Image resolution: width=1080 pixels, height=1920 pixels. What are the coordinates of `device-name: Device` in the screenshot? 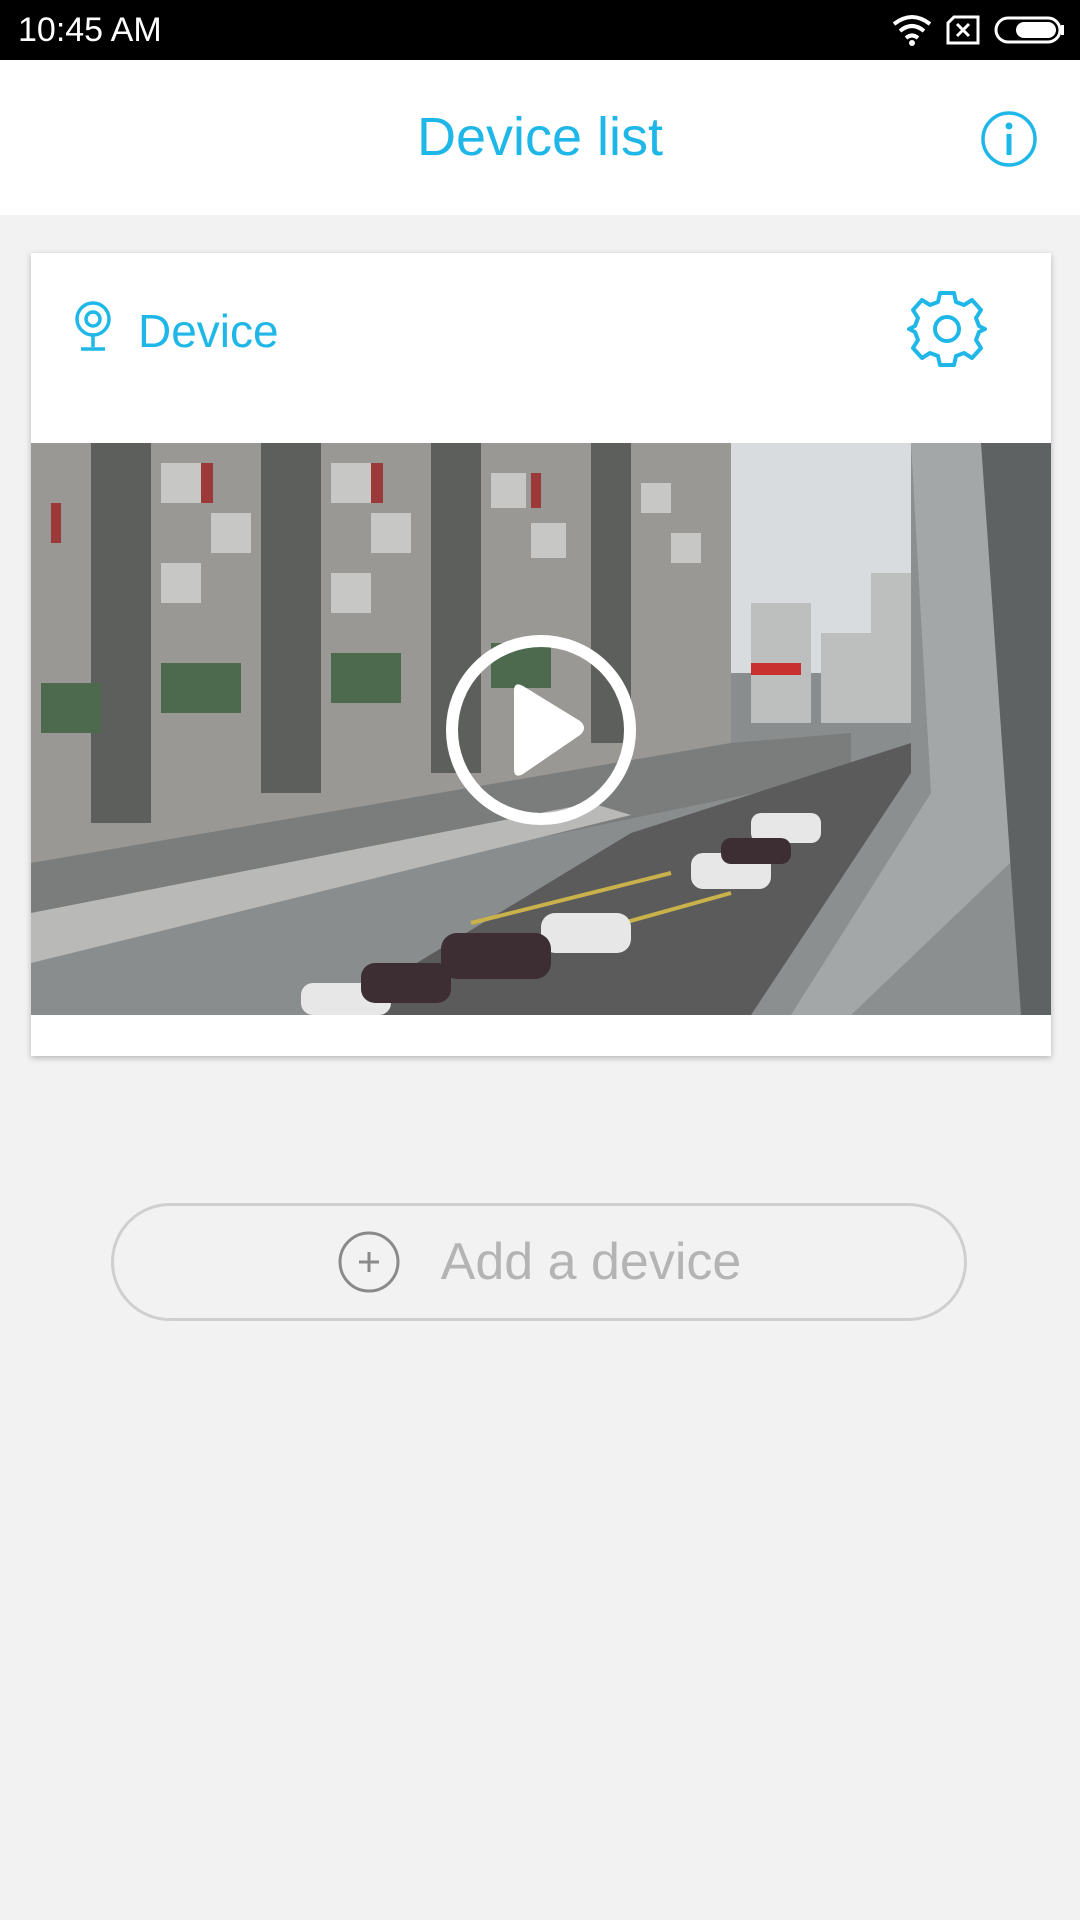 It's located at (208, 331).